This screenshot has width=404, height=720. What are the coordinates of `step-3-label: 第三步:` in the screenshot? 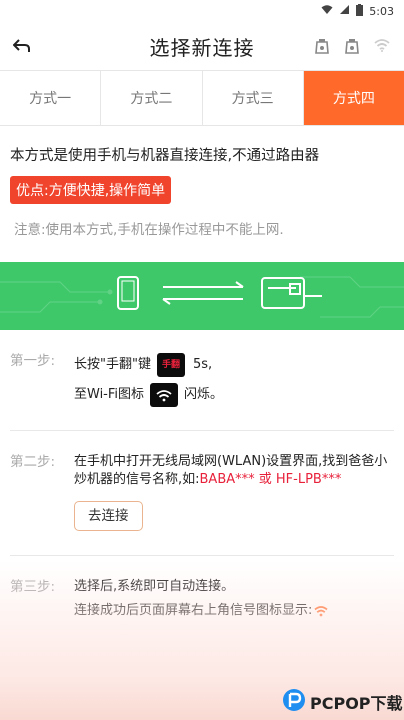 It's located at (33, 587).